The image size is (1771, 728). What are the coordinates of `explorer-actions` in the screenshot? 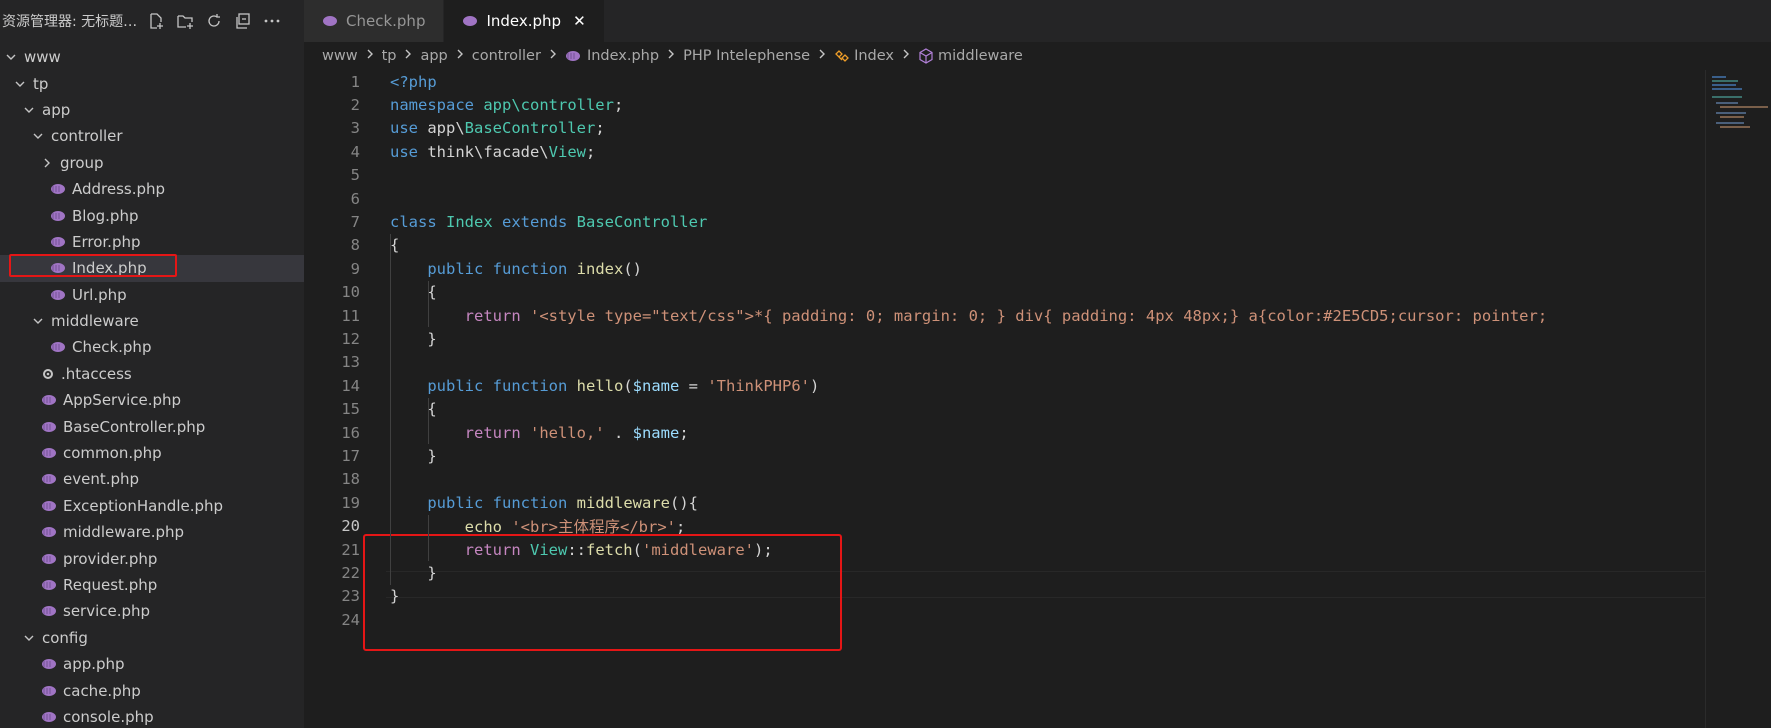 It's located at (214, 21).